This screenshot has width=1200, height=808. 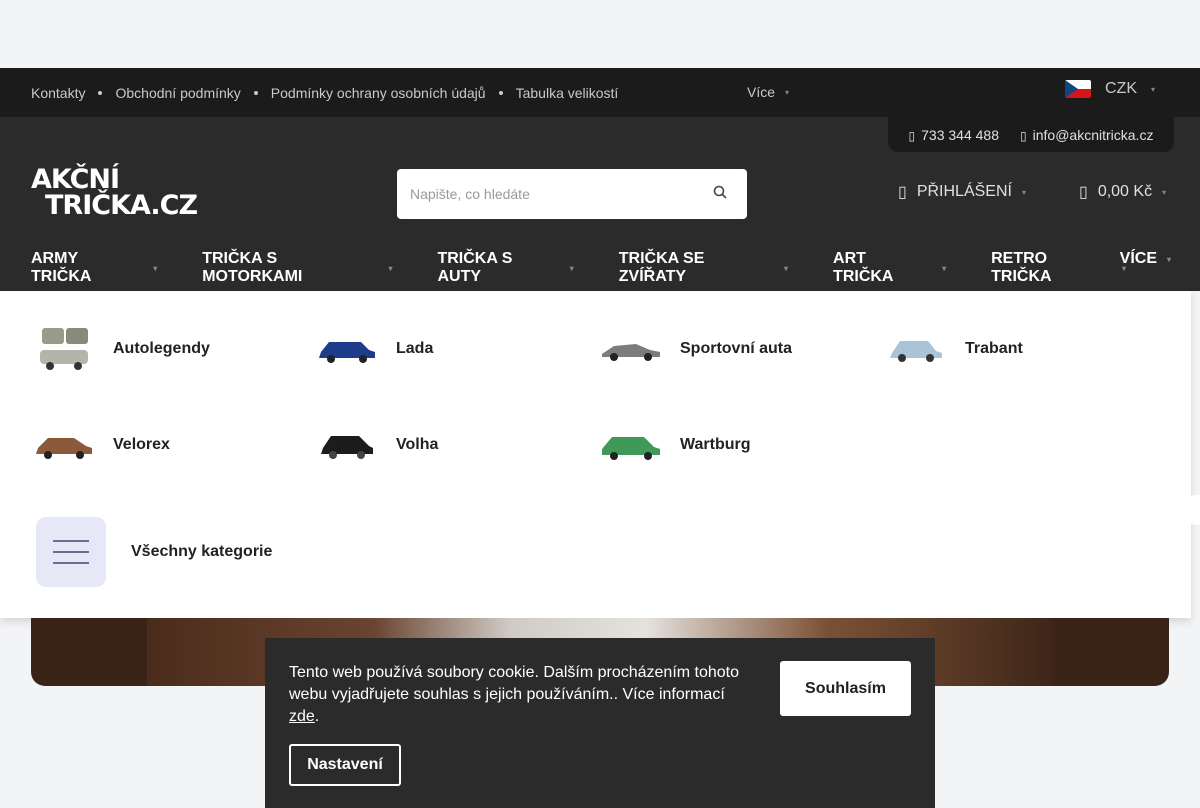 What do you see at coordinates (567, 93) in the screenshot?
I see `link-tabulka-velikosti: Tabulka velikostí` at bounding box center [567, 93].